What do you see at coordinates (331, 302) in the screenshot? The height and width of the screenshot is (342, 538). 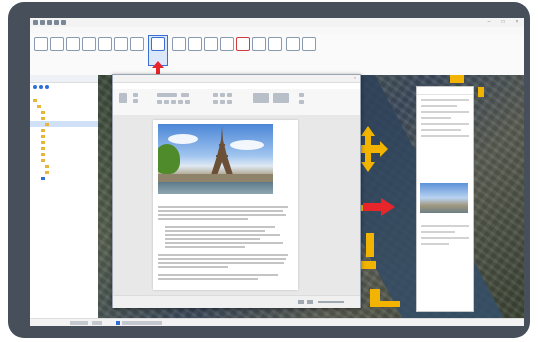 I see `zoom-slider` at bounding box center [331, 302].